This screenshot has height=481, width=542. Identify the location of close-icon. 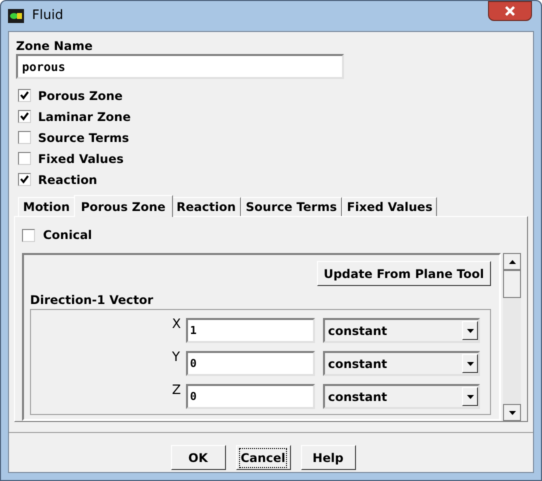
(510, 11).